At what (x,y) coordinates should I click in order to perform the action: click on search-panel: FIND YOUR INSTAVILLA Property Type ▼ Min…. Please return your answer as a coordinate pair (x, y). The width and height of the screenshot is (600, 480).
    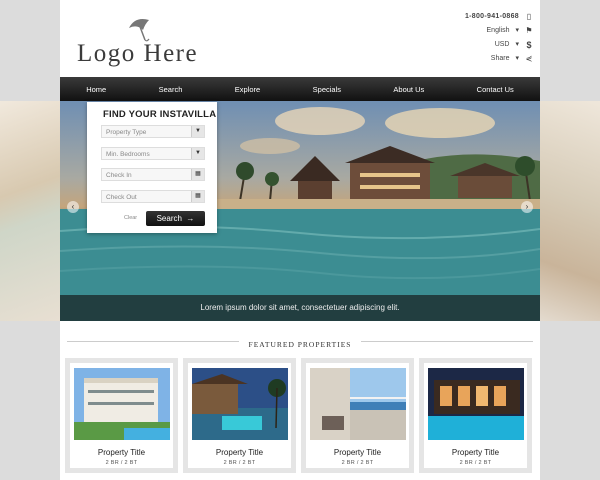
    Looking at the image, I should click on (152, 167).